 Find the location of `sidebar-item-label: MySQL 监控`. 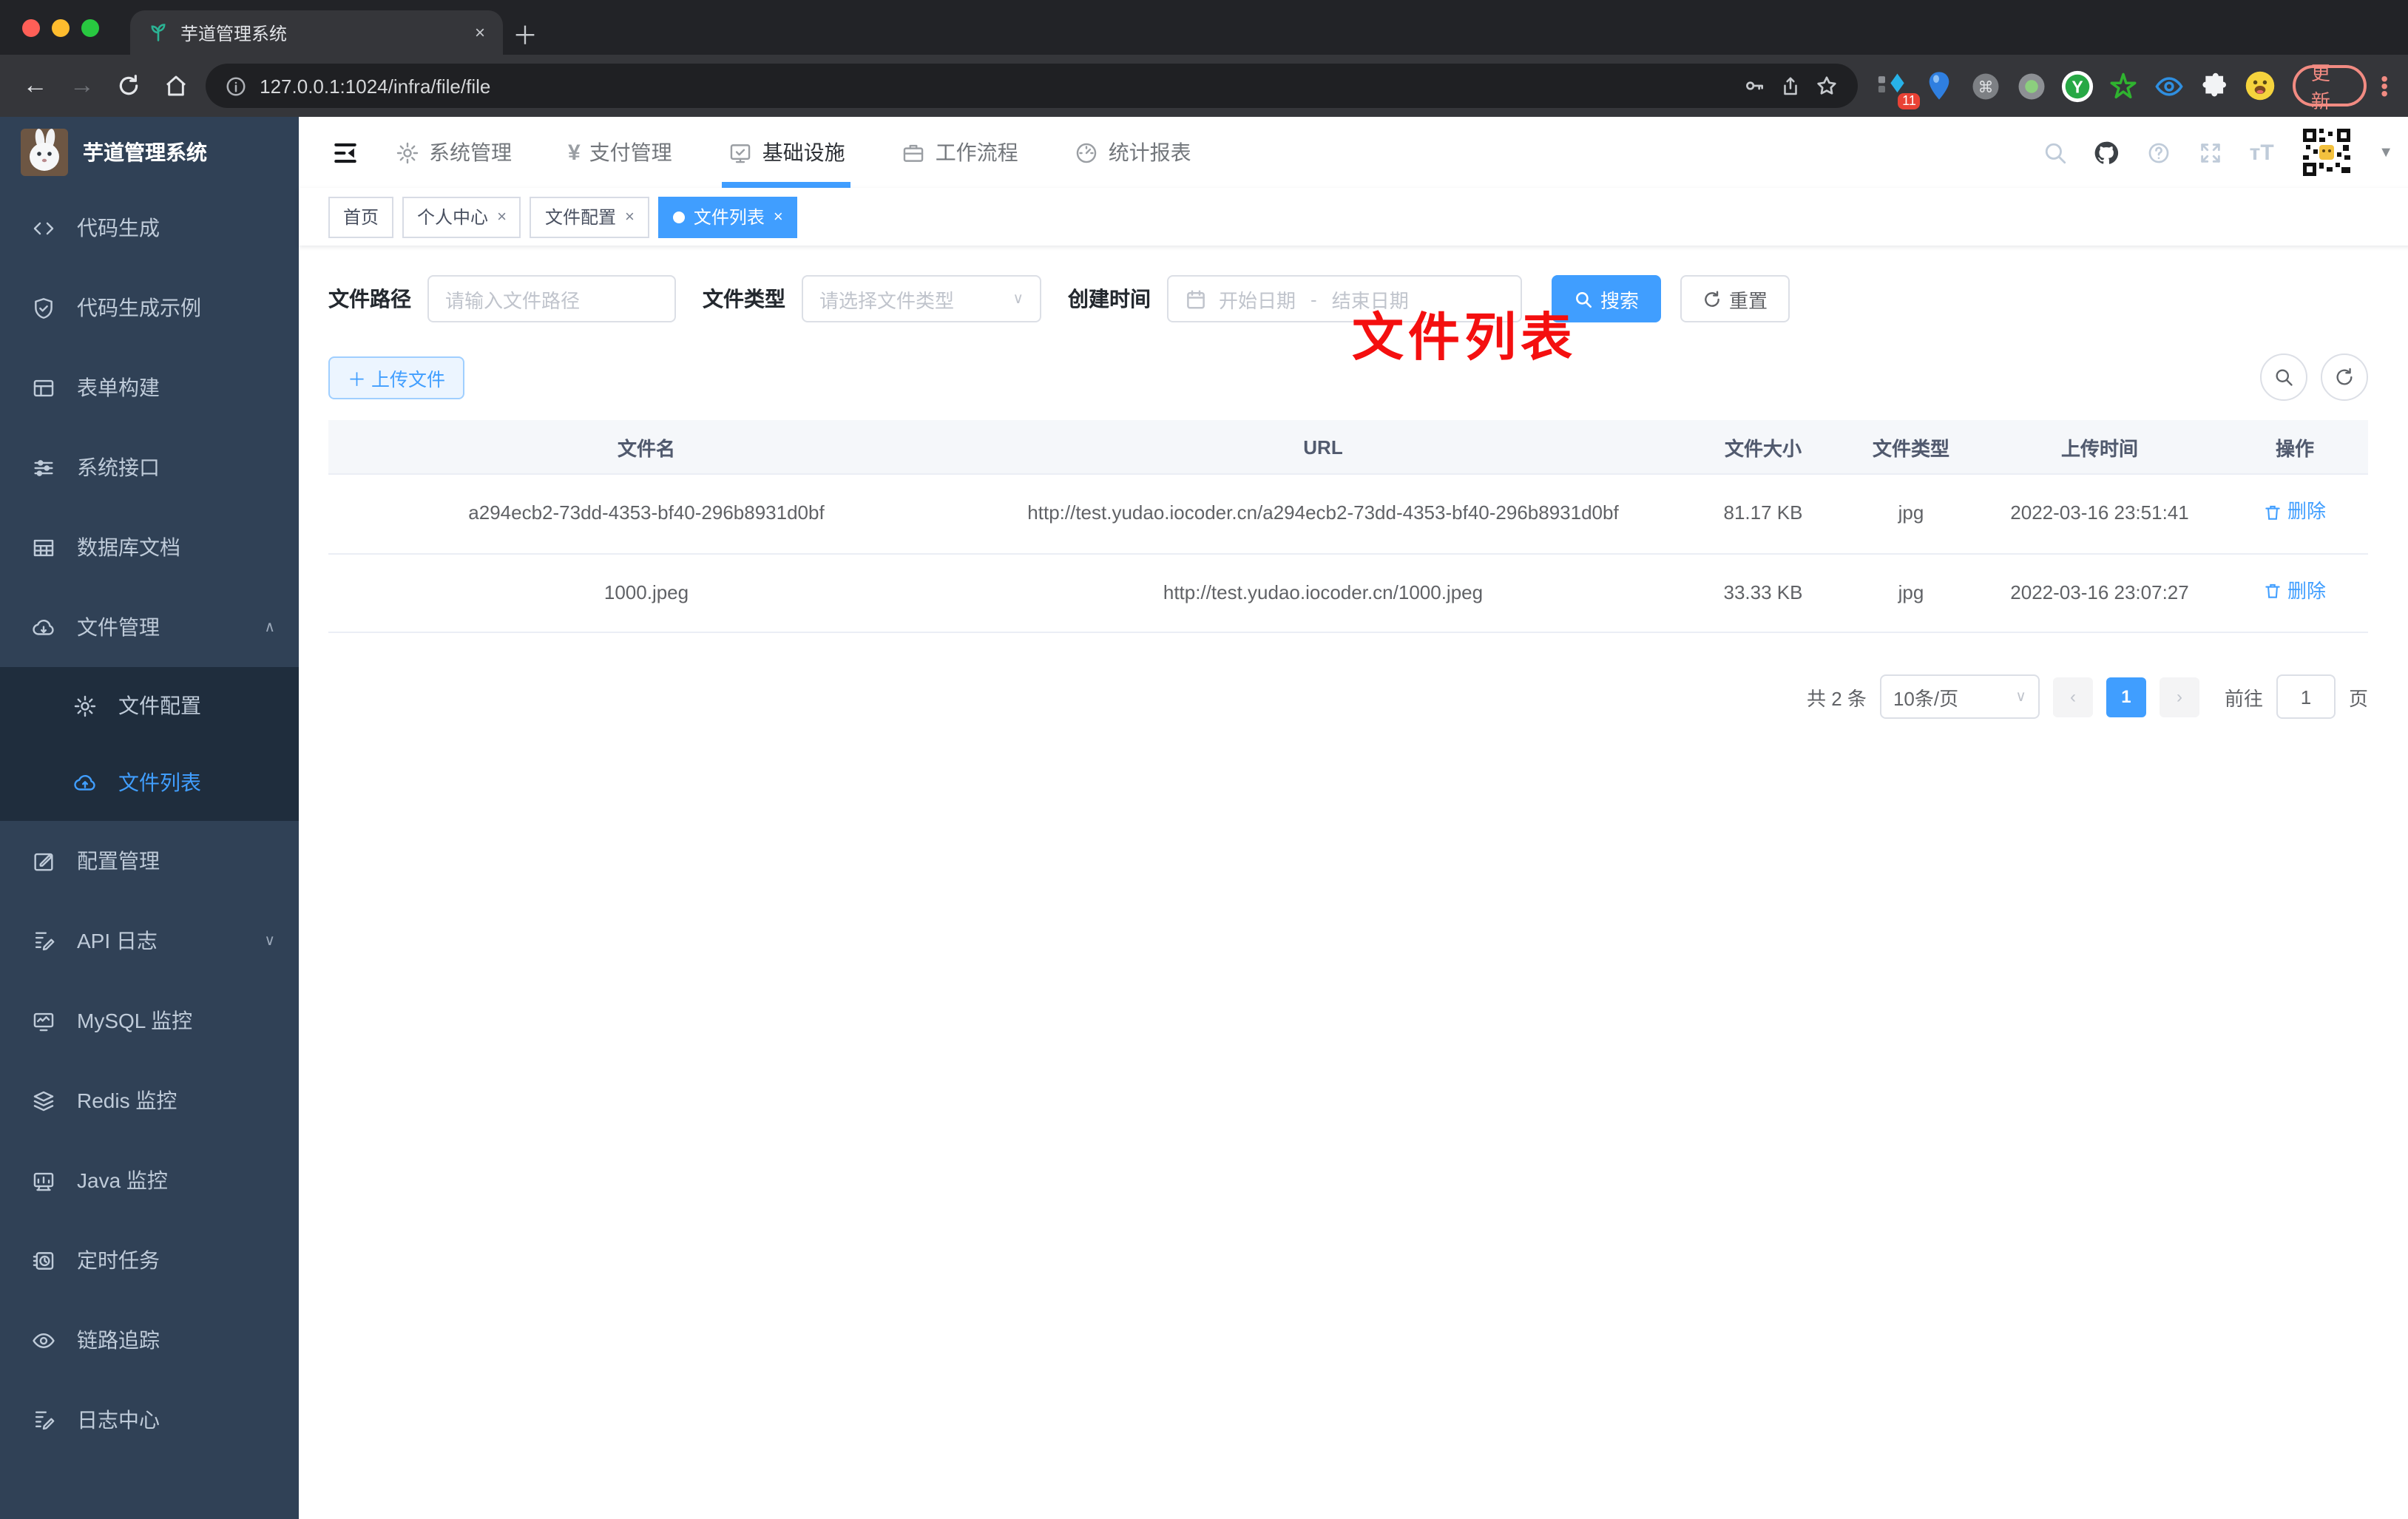

sidebar-item-label: MySQL 监控 is located at coordinates (135, 1020).